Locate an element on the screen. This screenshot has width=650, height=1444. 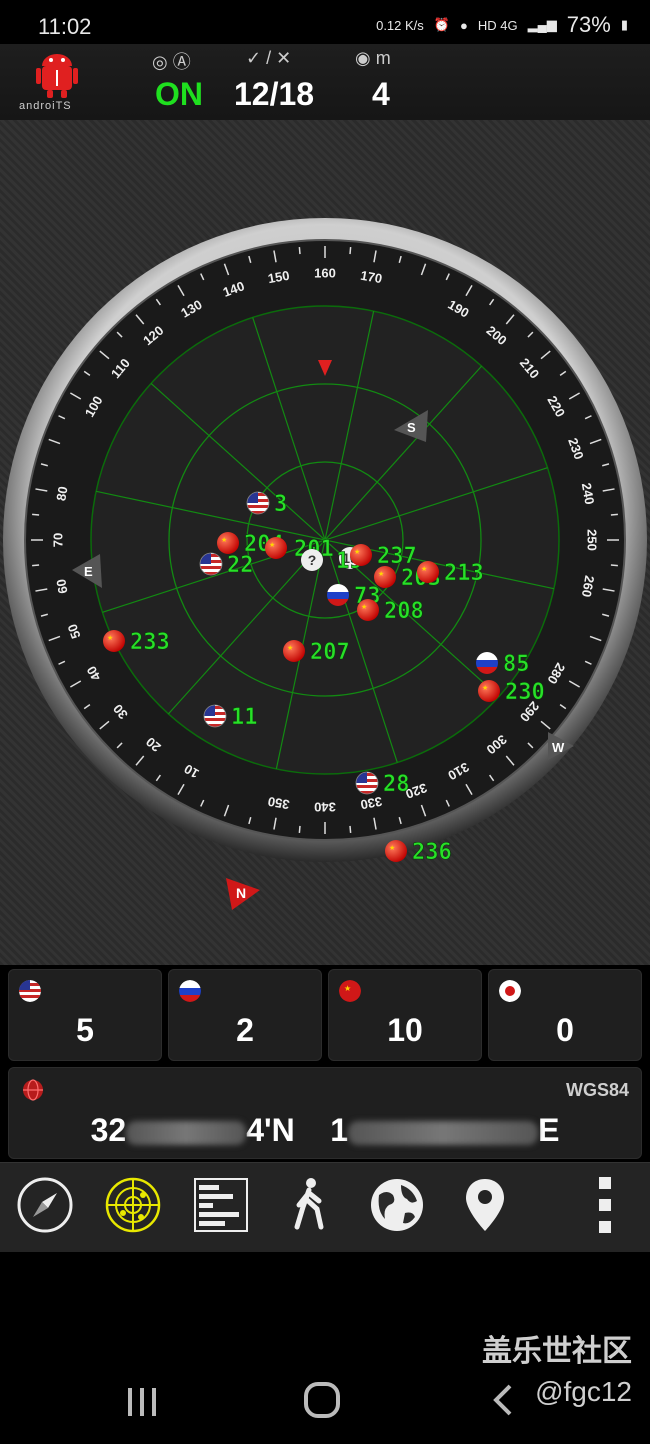
satellite-beidou: ★201 is located at coordinates (299, 549).